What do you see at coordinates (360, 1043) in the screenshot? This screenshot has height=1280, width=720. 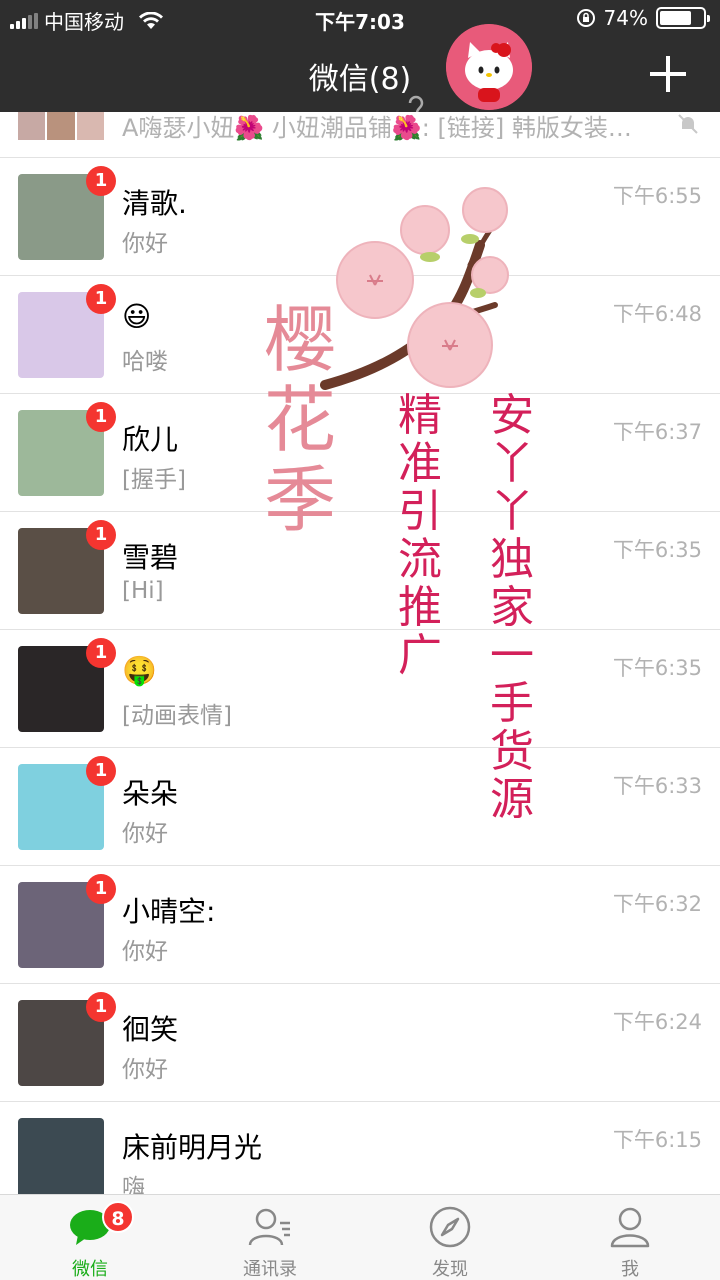 I see `chat-row: 1 徊笑你好 下午6:24` at bounding box center [360, 1043].